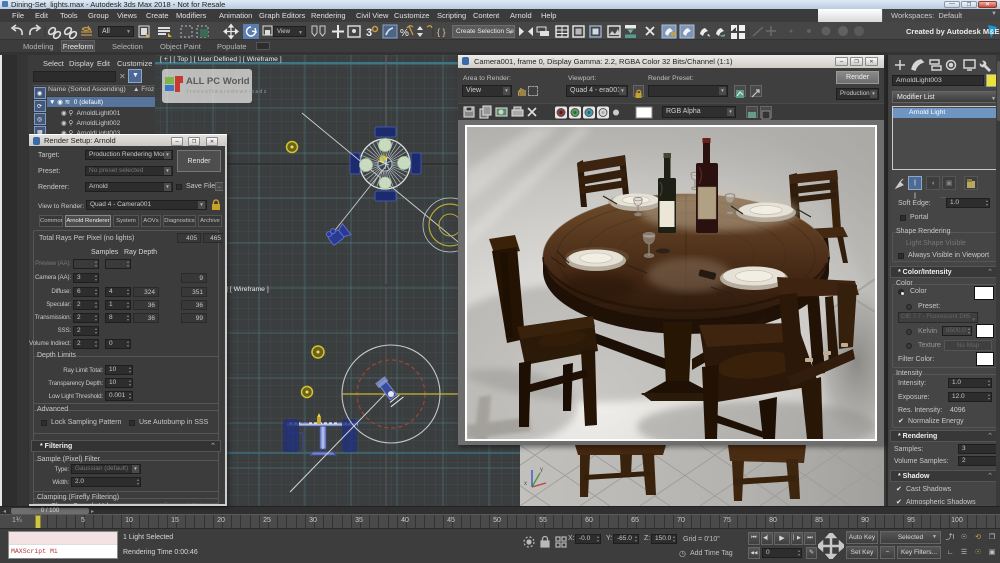 This screenshot has height=563, width=1000. What do you see at coordinates (541, 470) in the screenshot?
I see `svg-text: y` at bounding box center [541, 470].